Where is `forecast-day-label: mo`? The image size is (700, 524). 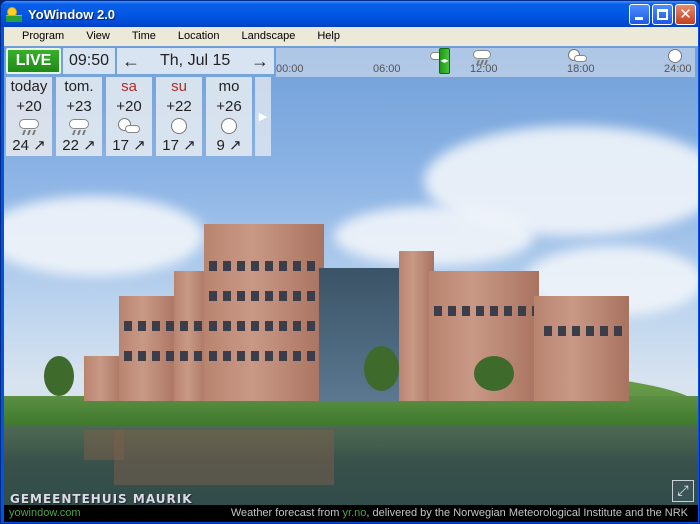
forecast-day-label: mo is located at coordinates (229, 86).